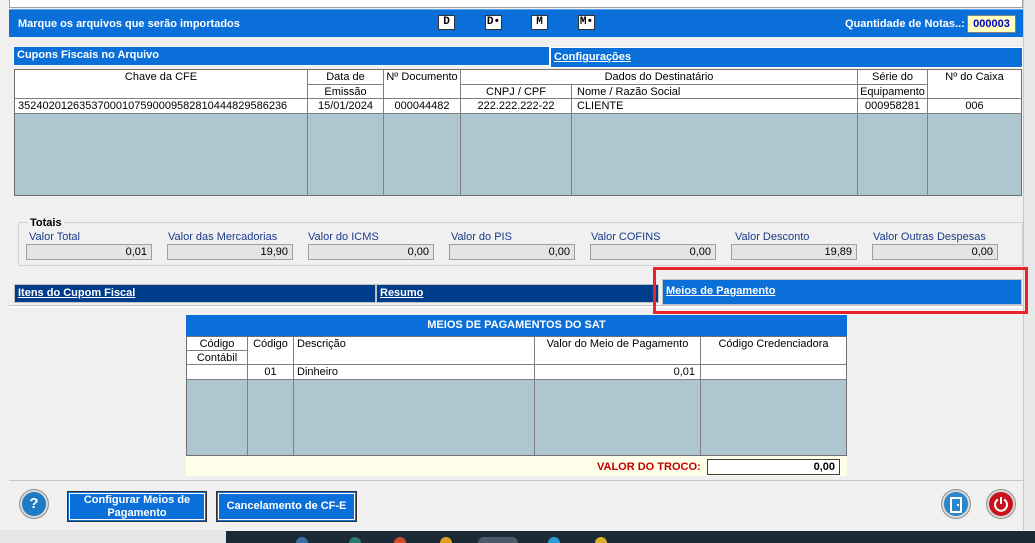 The image size is (1035, 543). What do you see at coordinates (626, 237) in the screenshot?
I see `label-valor-cofins: Valor COFINS` at bounding box center [626, 237].